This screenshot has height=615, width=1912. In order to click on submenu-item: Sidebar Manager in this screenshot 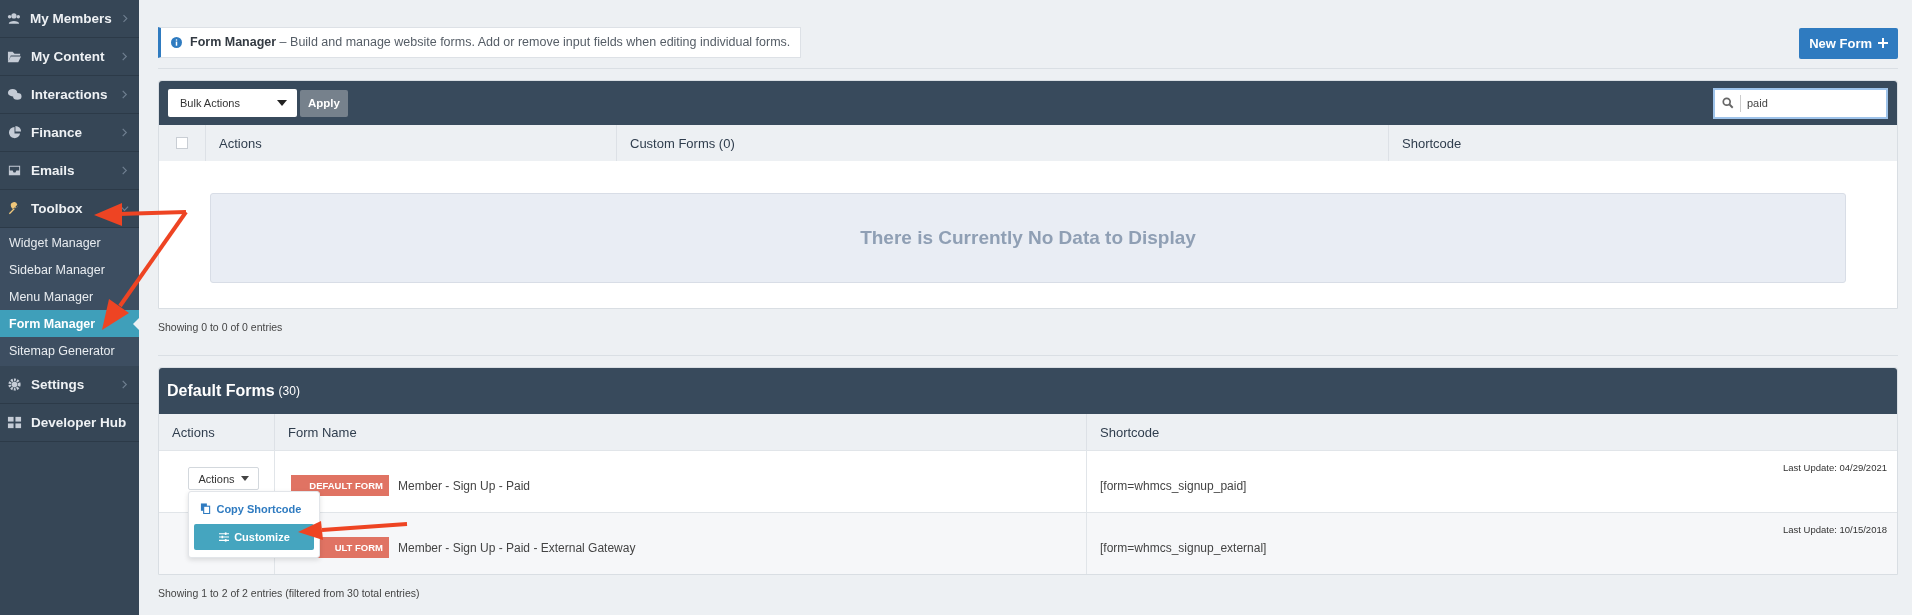, I will do `click(69, 269)`.